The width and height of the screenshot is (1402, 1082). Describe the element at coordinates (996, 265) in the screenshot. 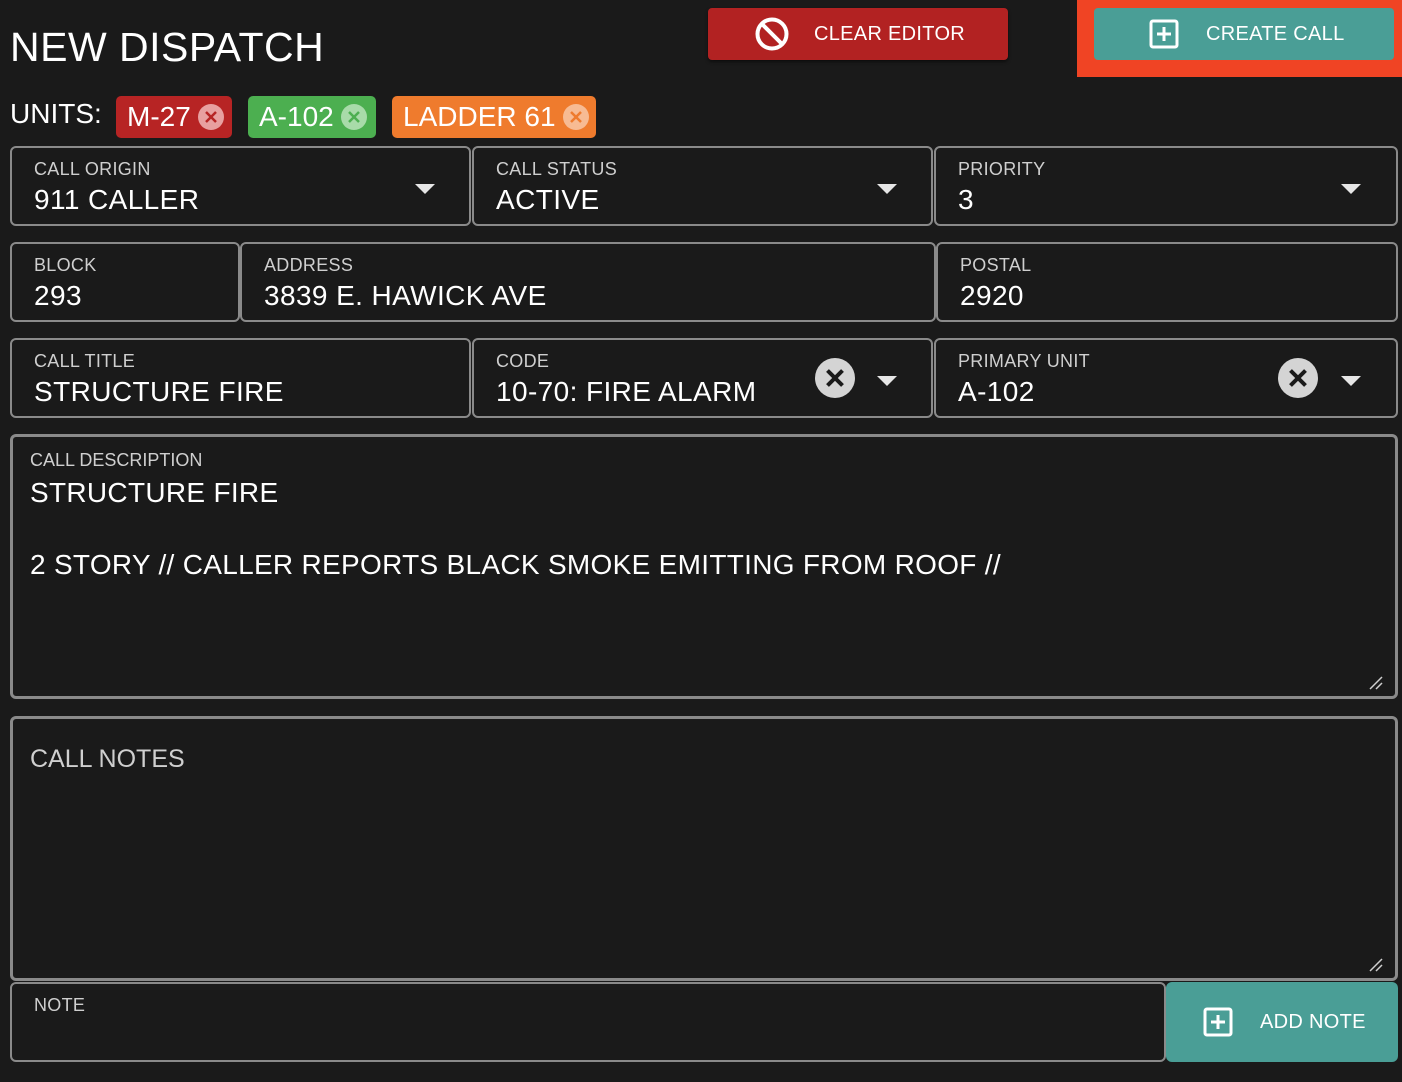

I see `postal-label: POSTAL` at that location.